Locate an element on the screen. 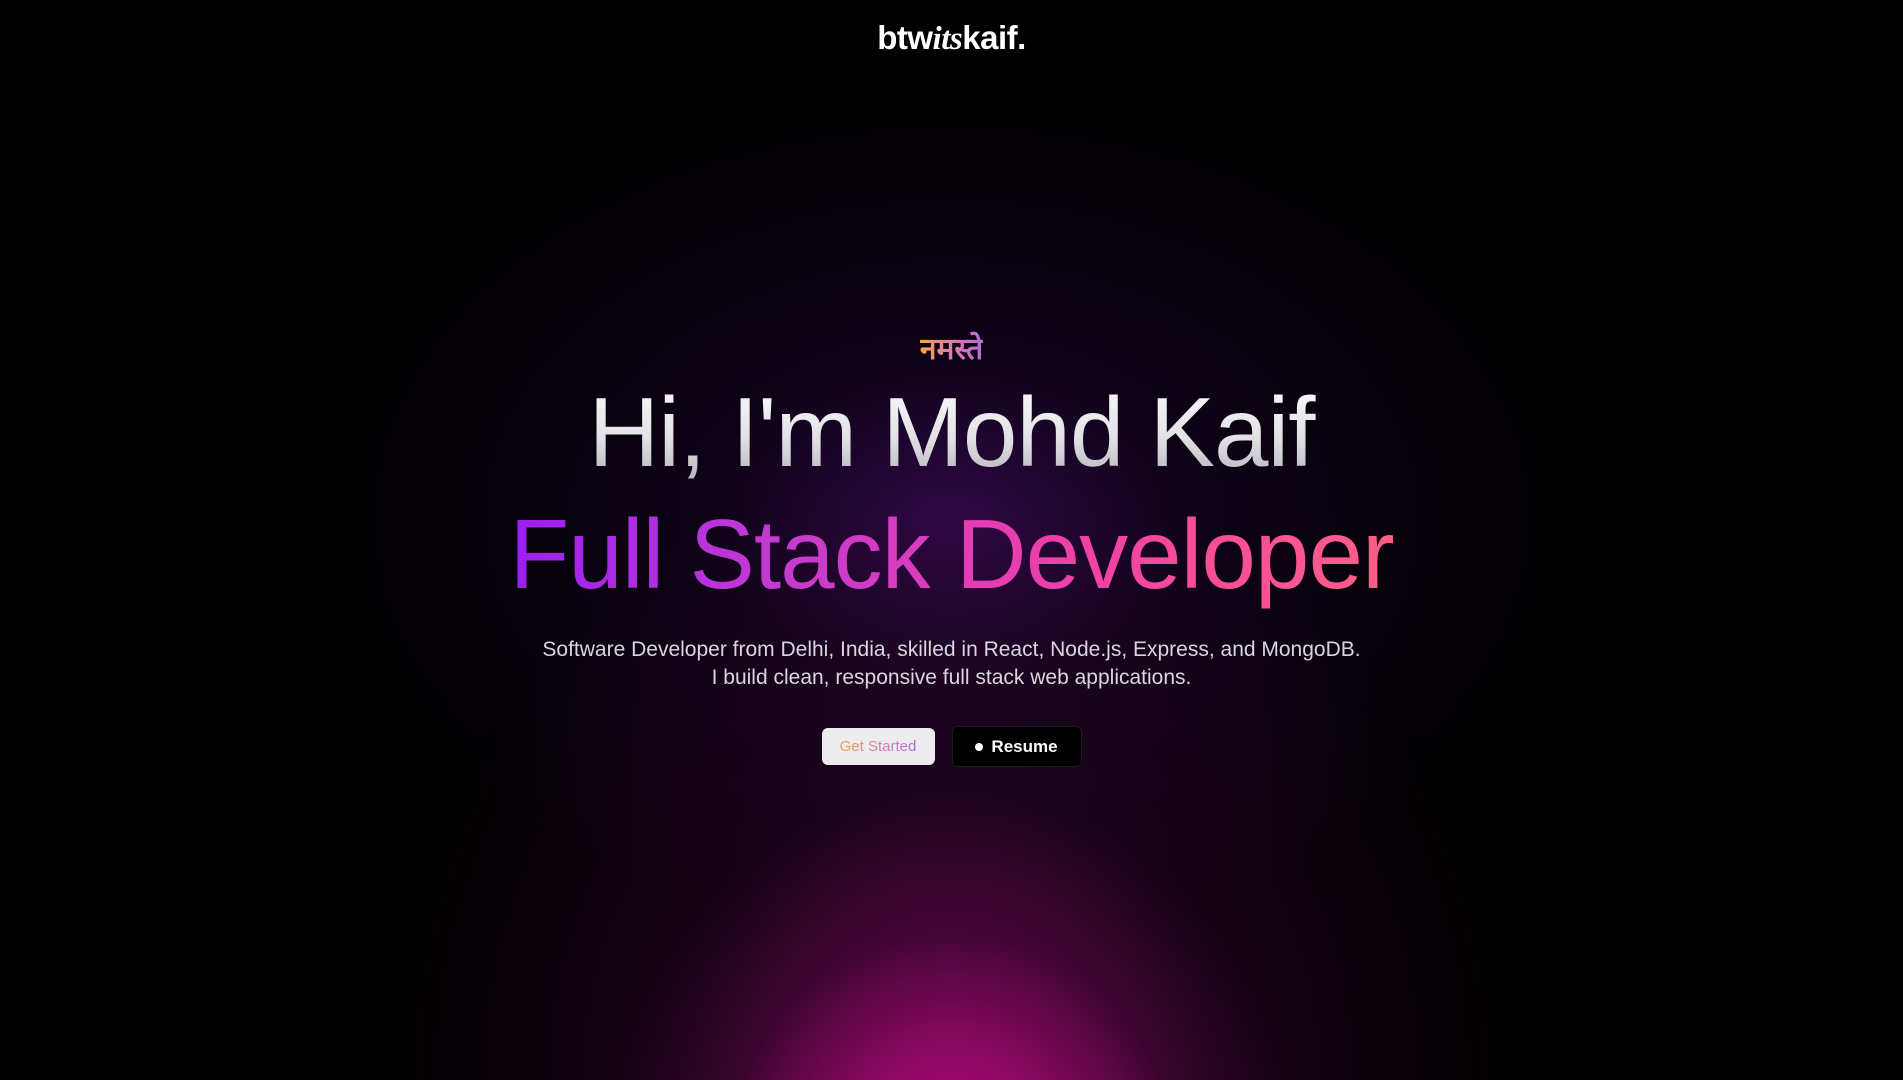 Image resolution: width=1903 pixels, height=1080 pixels. get-started-label: Get Started is located at coordinates (878, 746).